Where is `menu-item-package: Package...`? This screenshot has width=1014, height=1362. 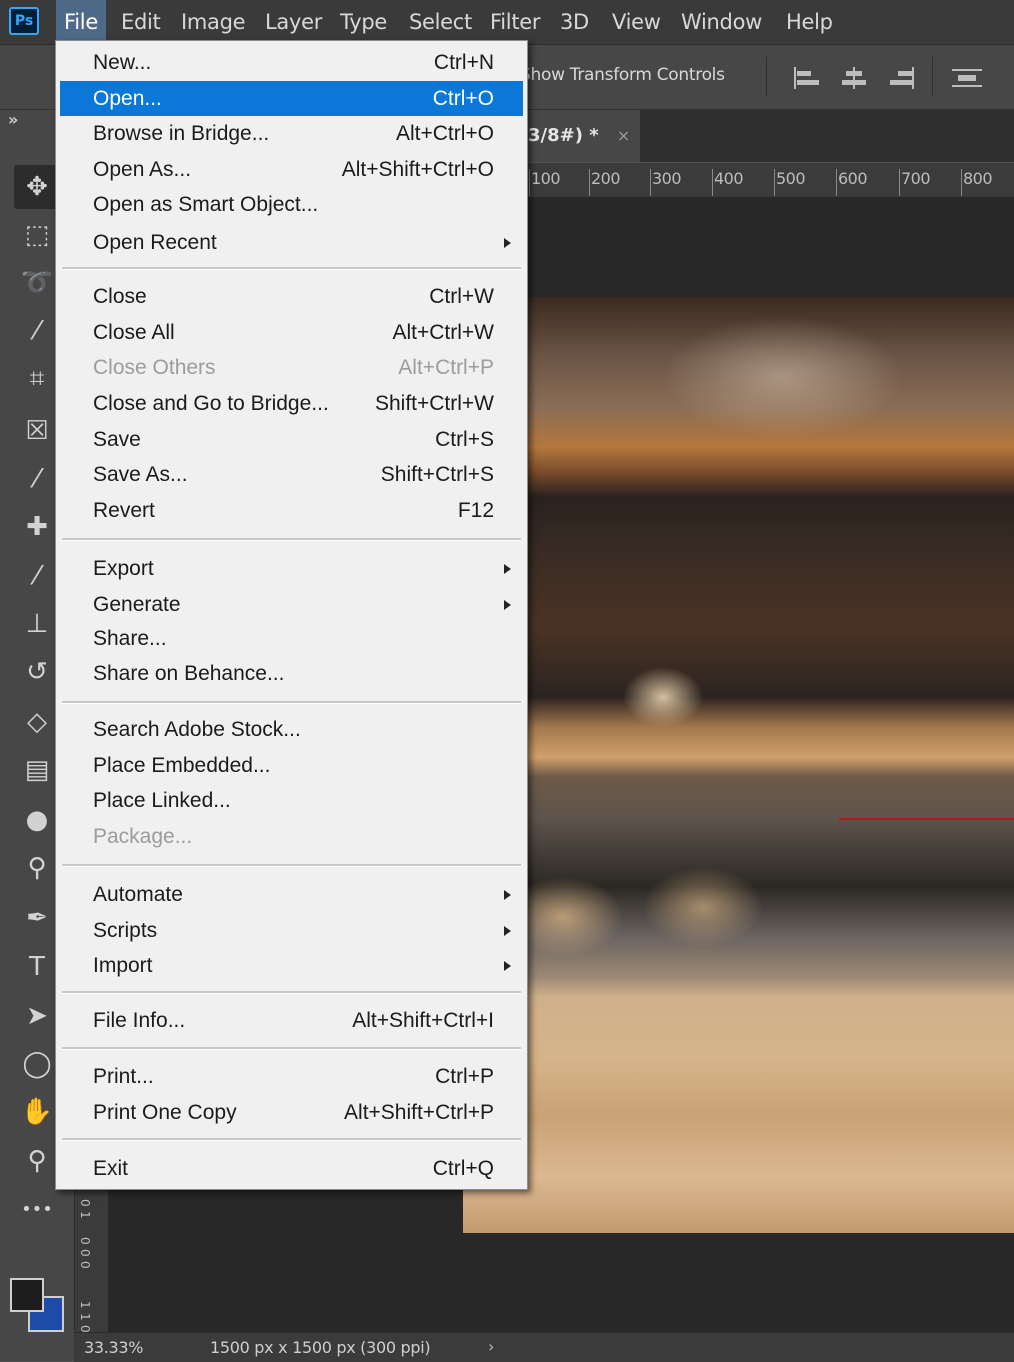 menu-item-package: Package... is located at coordinates (143, 836).